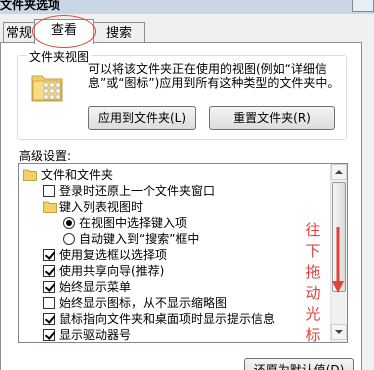 The height and width of the screenshot is (370, 374). I want to click on chevron-up-icon, so click(339, 172).